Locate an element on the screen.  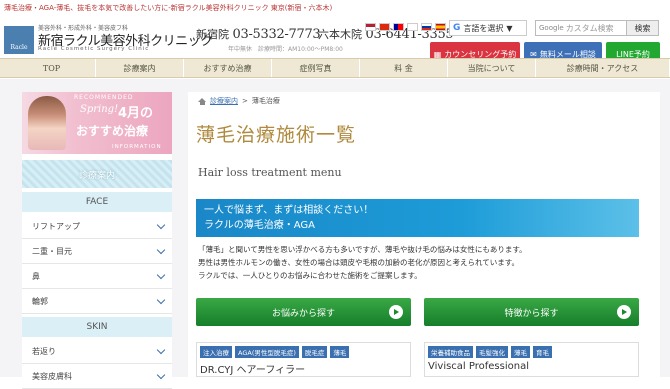
ru-flag-icon is located at coordinates (426, 27).